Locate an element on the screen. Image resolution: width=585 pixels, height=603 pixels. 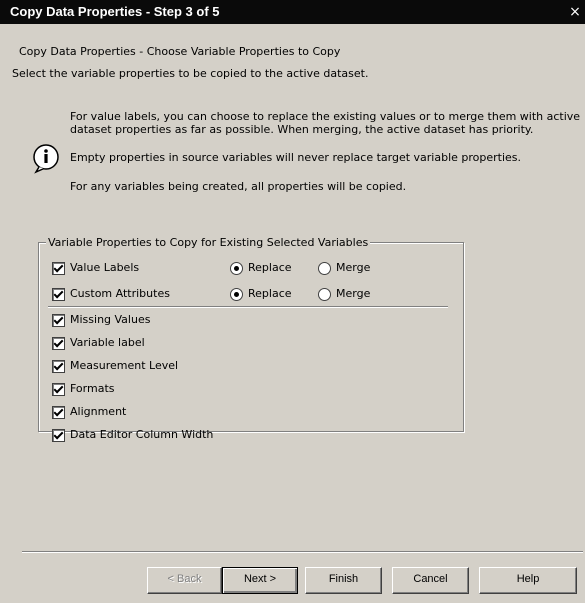
custom-attributes-replace-radio is located at coordinates (236, 294).